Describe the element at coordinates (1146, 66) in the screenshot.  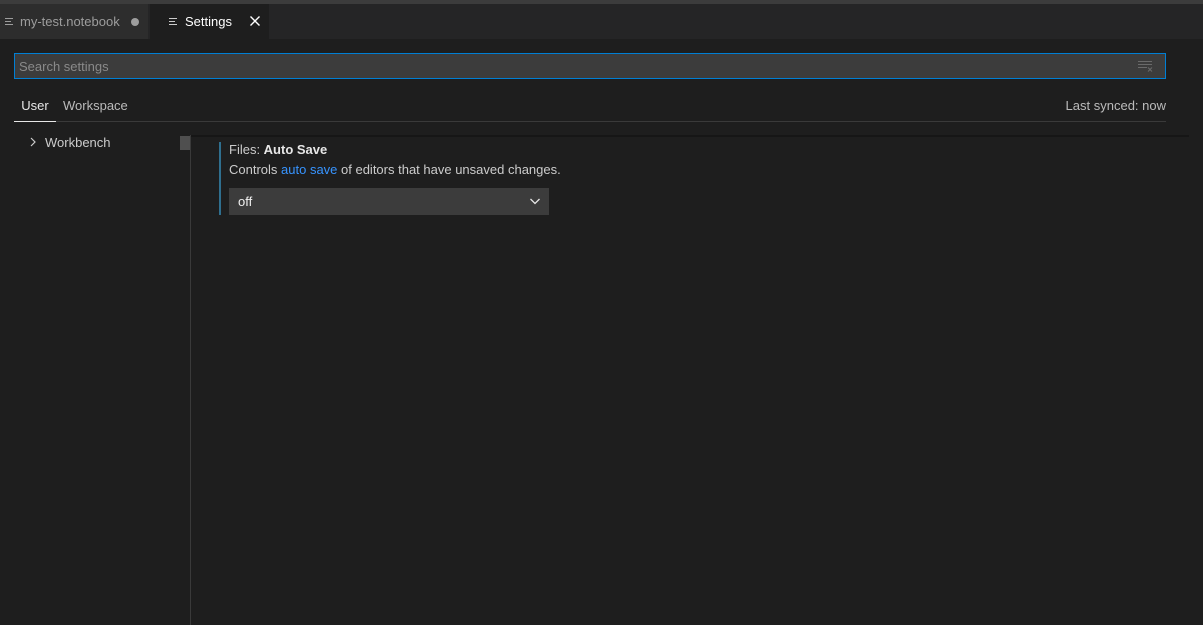
I see `clear-filter-icon` at that location.